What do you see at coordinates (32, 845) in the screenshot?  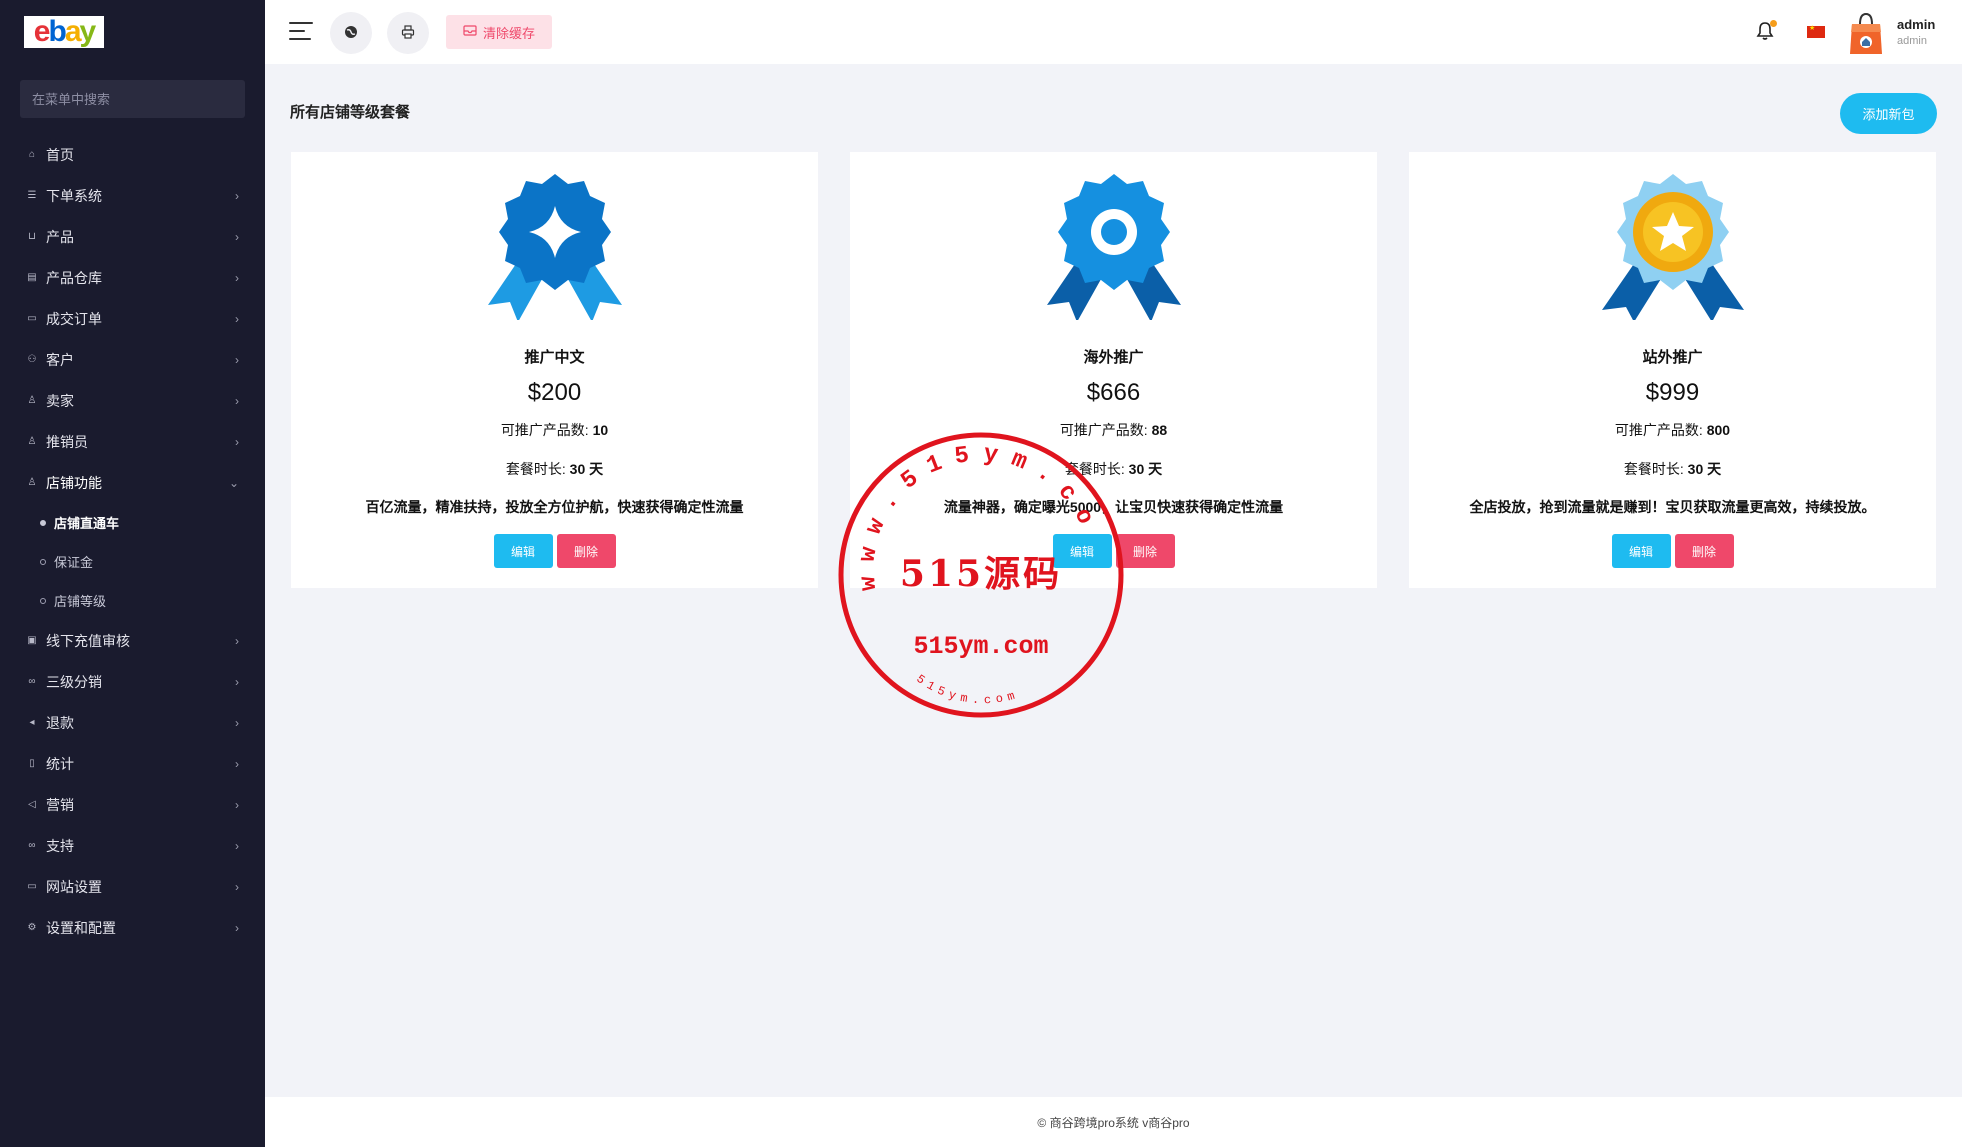 I see `link-icon: ∞` at bounding box center [32, 845].